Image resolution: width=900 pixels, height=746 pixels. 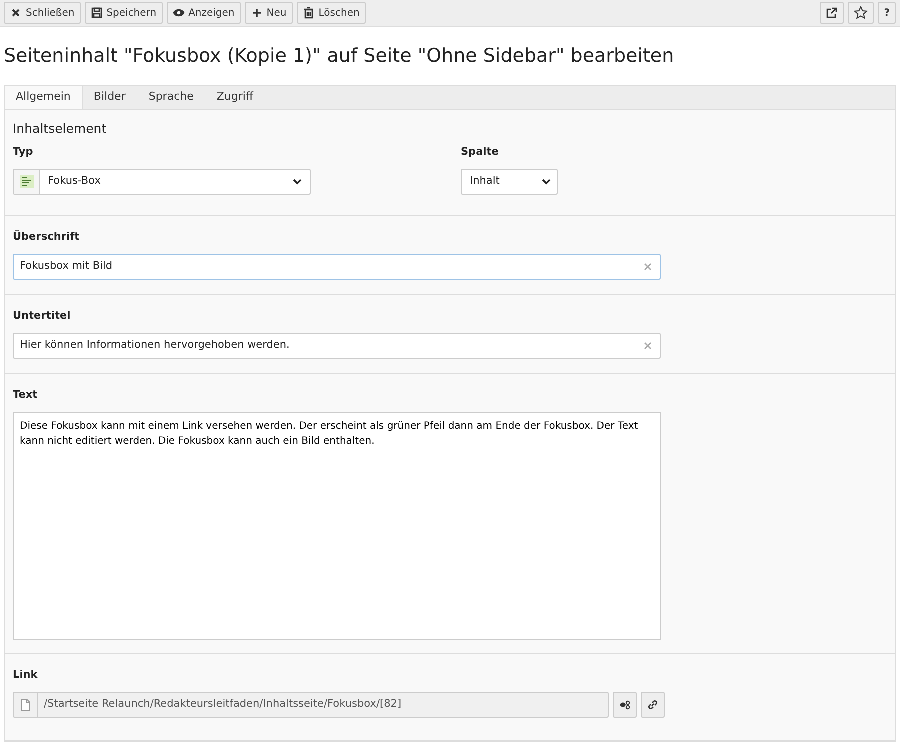 What do you see at coordinates (256, 13) in the screenshot?
I see `plus-icon` at bounding box center [256, 13].